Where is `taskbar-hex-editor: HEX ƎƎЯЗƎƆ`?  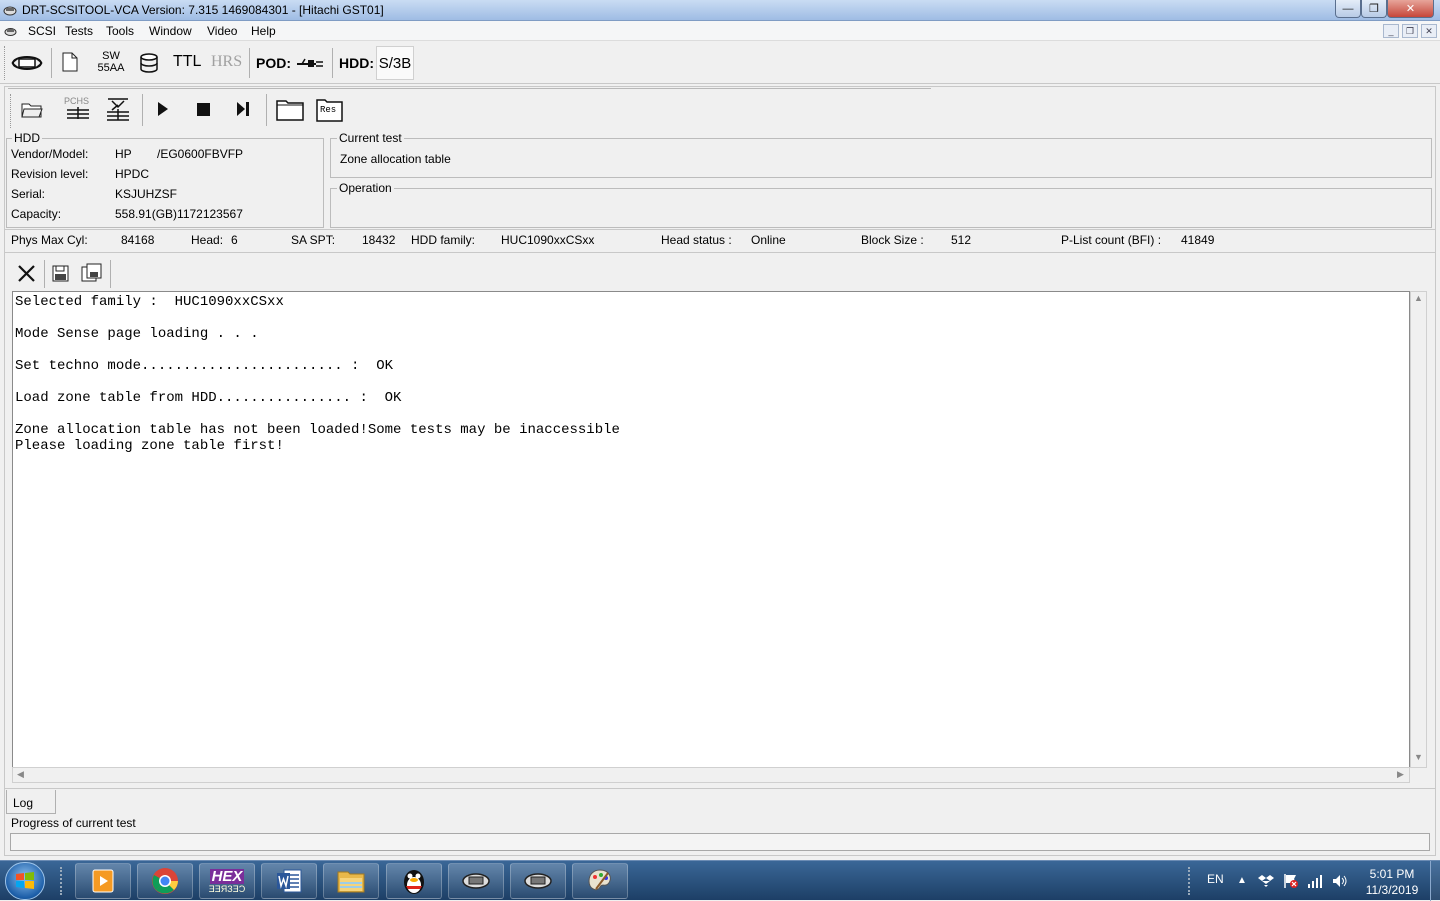
taskbar-hex-editor: HEX ƎƎЯЗƎƆ is located at coordinates (227, 881).